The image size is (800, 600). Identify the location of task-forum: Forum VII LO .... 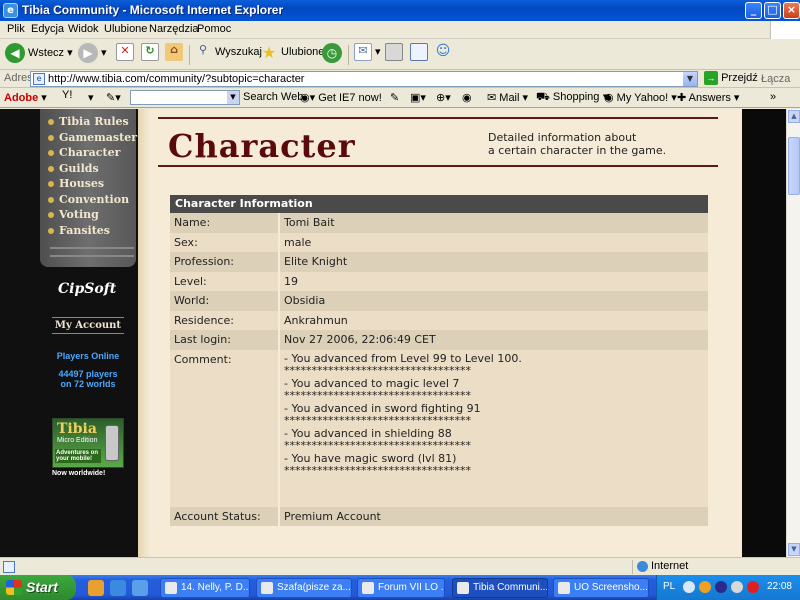
(401, 588).